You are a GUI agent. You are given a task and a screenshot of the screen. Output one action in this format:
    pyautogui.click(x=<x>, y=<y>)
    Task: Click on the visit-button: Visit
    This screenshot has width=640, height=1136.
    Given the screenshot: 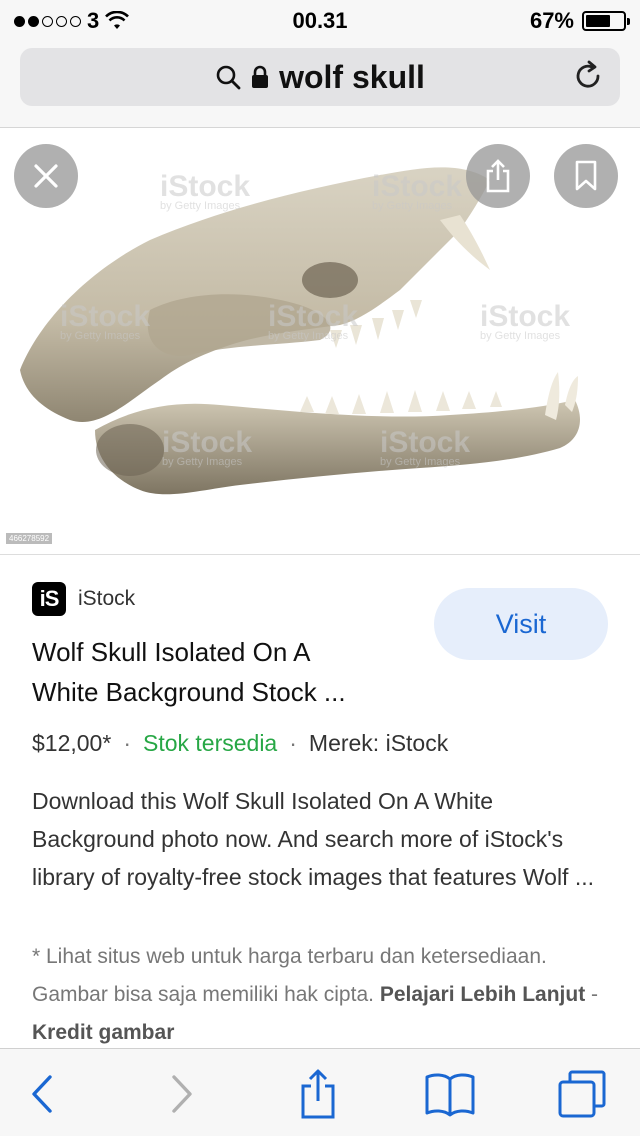 What is the action you would take?
    pyautogui.click(x=521, y=624)
    